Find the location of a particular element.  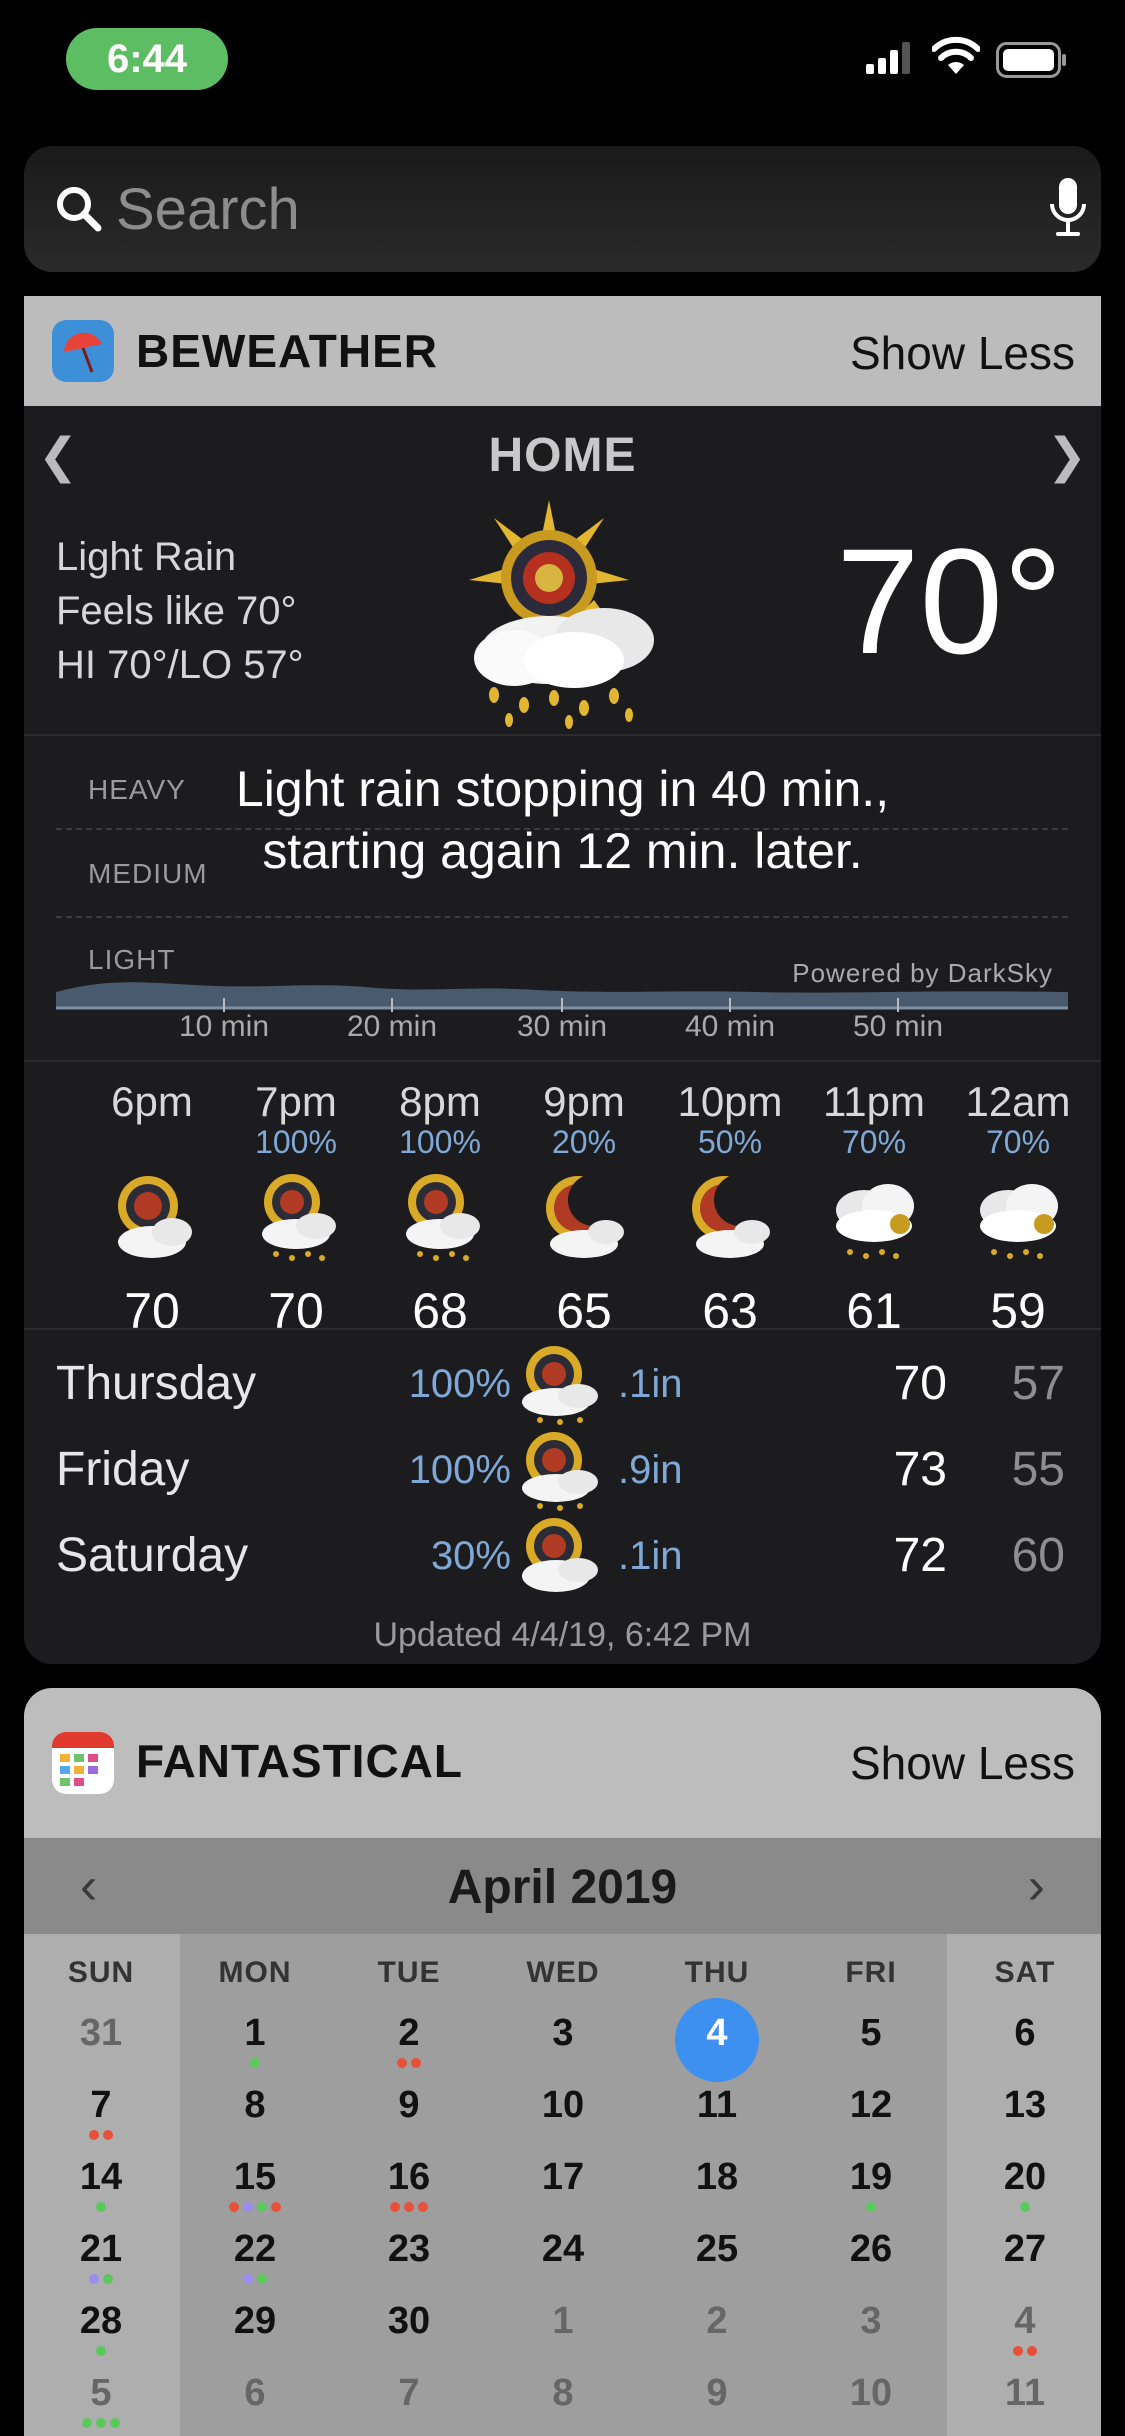

widget-title: FANTASTICAL is located at coordinates (300, 1761).